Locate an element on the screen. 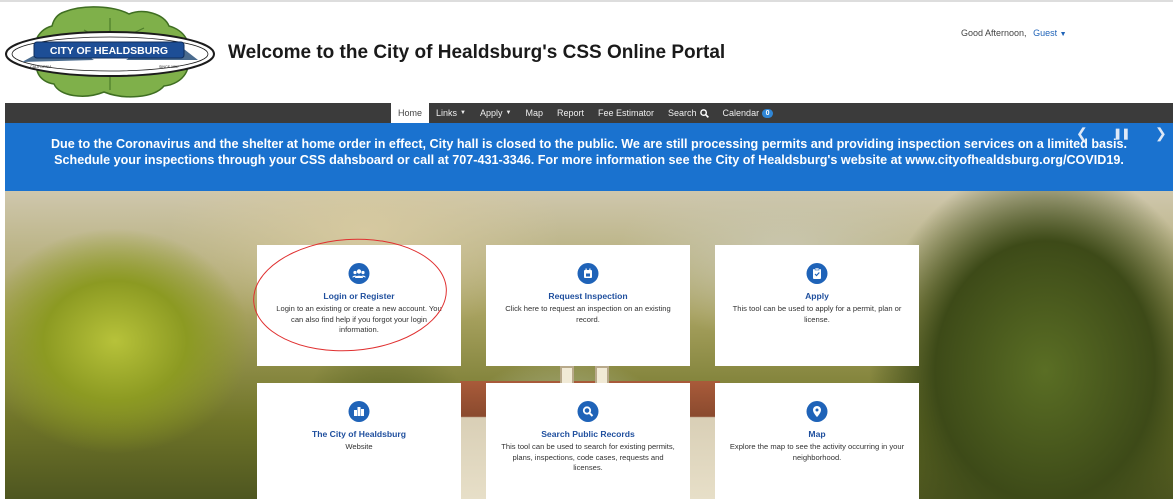 This screenshot has height=499, width=1173. nav-fee-estimator-label: Fee Estimator is located at coordinates (626, 113).